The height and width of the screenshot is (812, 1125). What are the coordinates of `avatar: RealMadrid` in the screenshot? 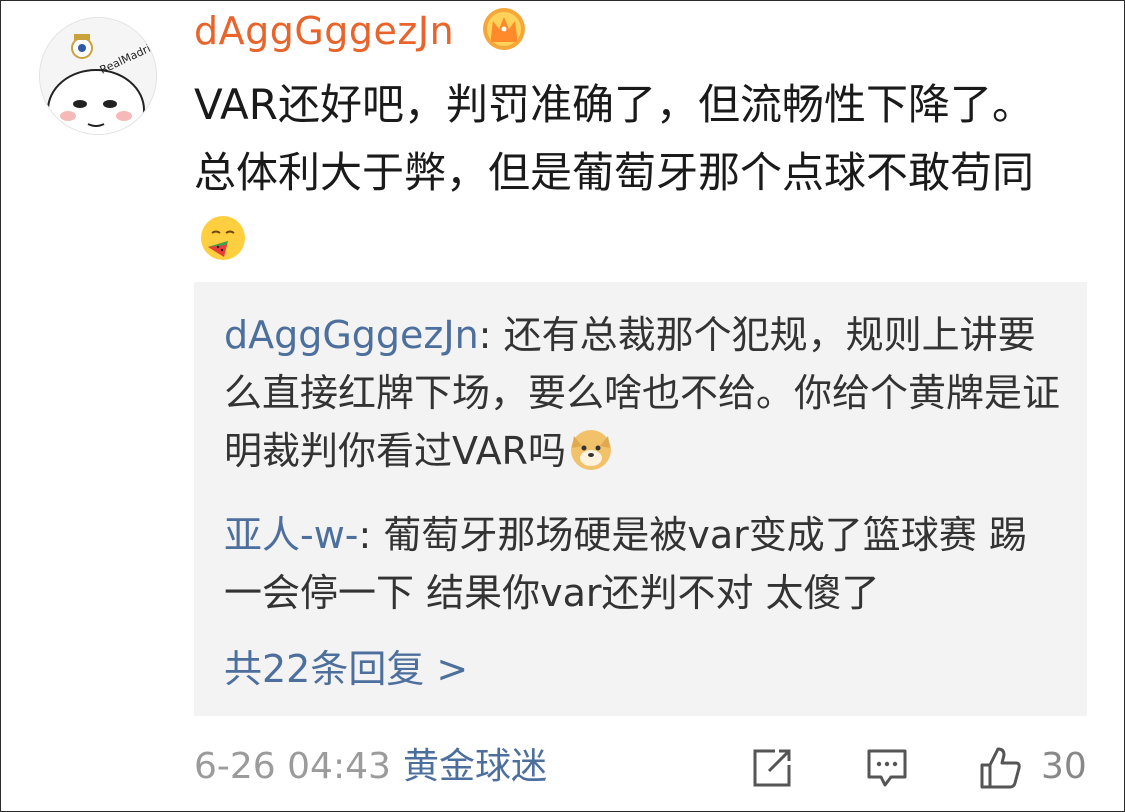 It's located at (98, 76).